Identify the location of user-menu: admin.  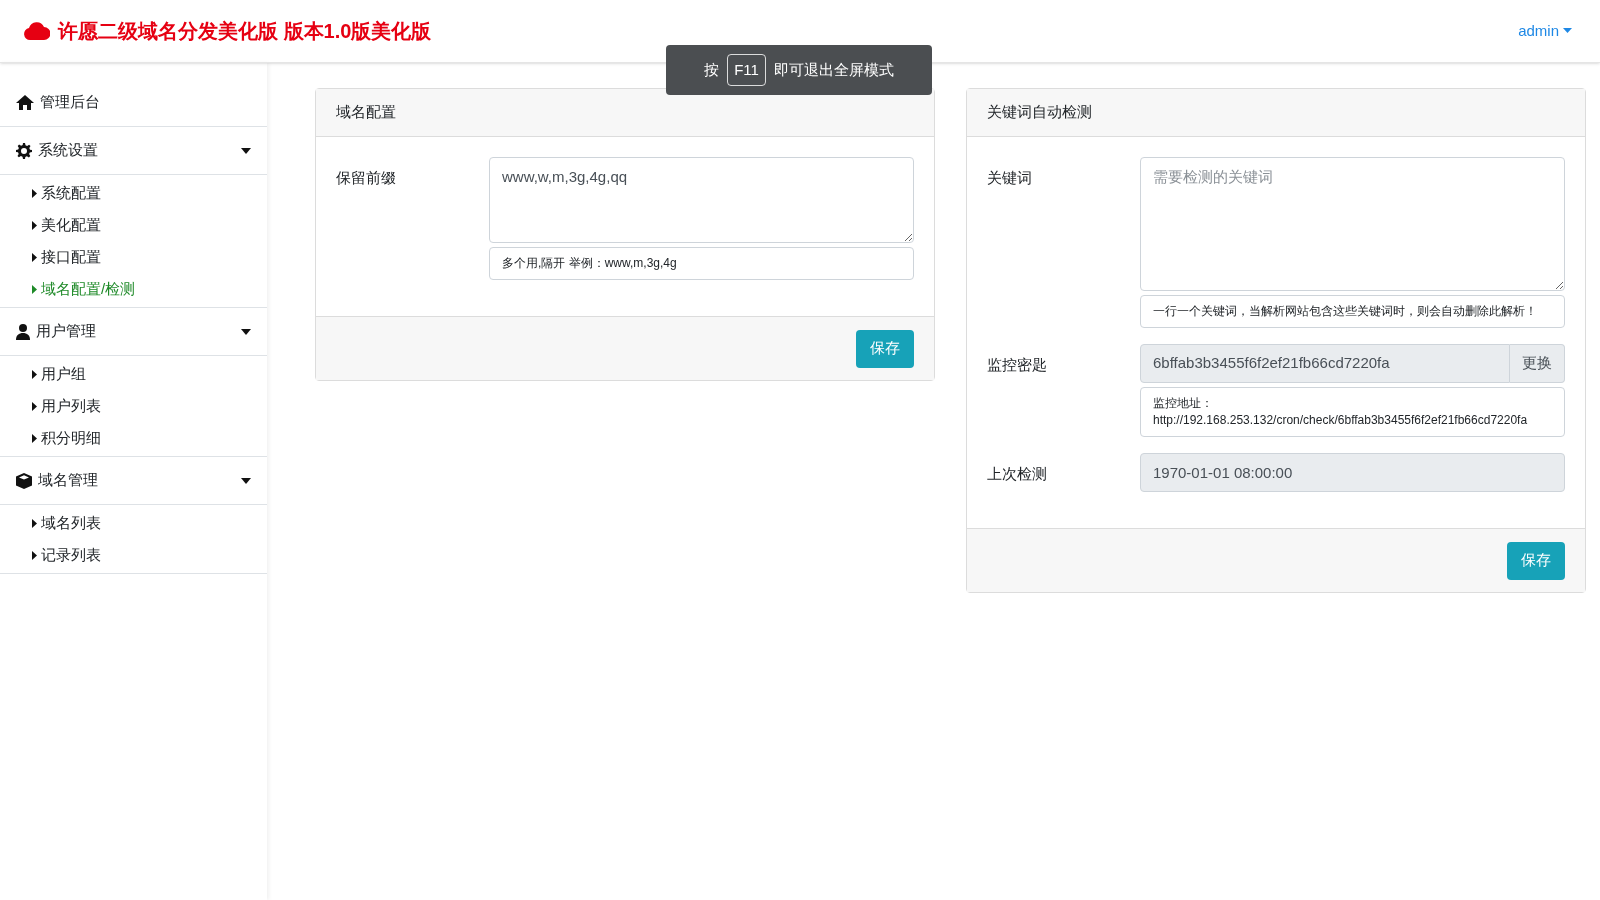
(1545, 31).